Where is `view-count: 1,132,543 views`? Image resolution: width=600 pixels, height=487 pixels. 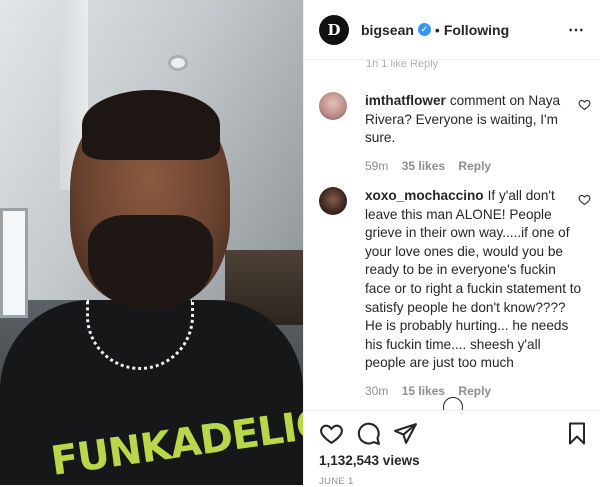 view-count: 1,132,543 views is located at coordinates (369, 460).